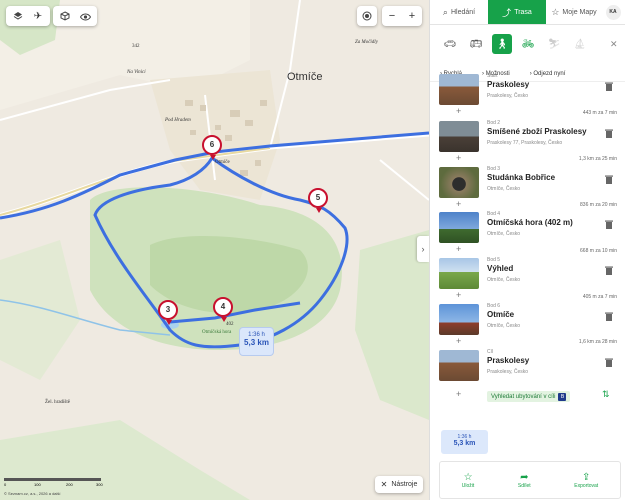 The image size is (625, 500). I want to click on save-label: Uložit, so click(468, 485).